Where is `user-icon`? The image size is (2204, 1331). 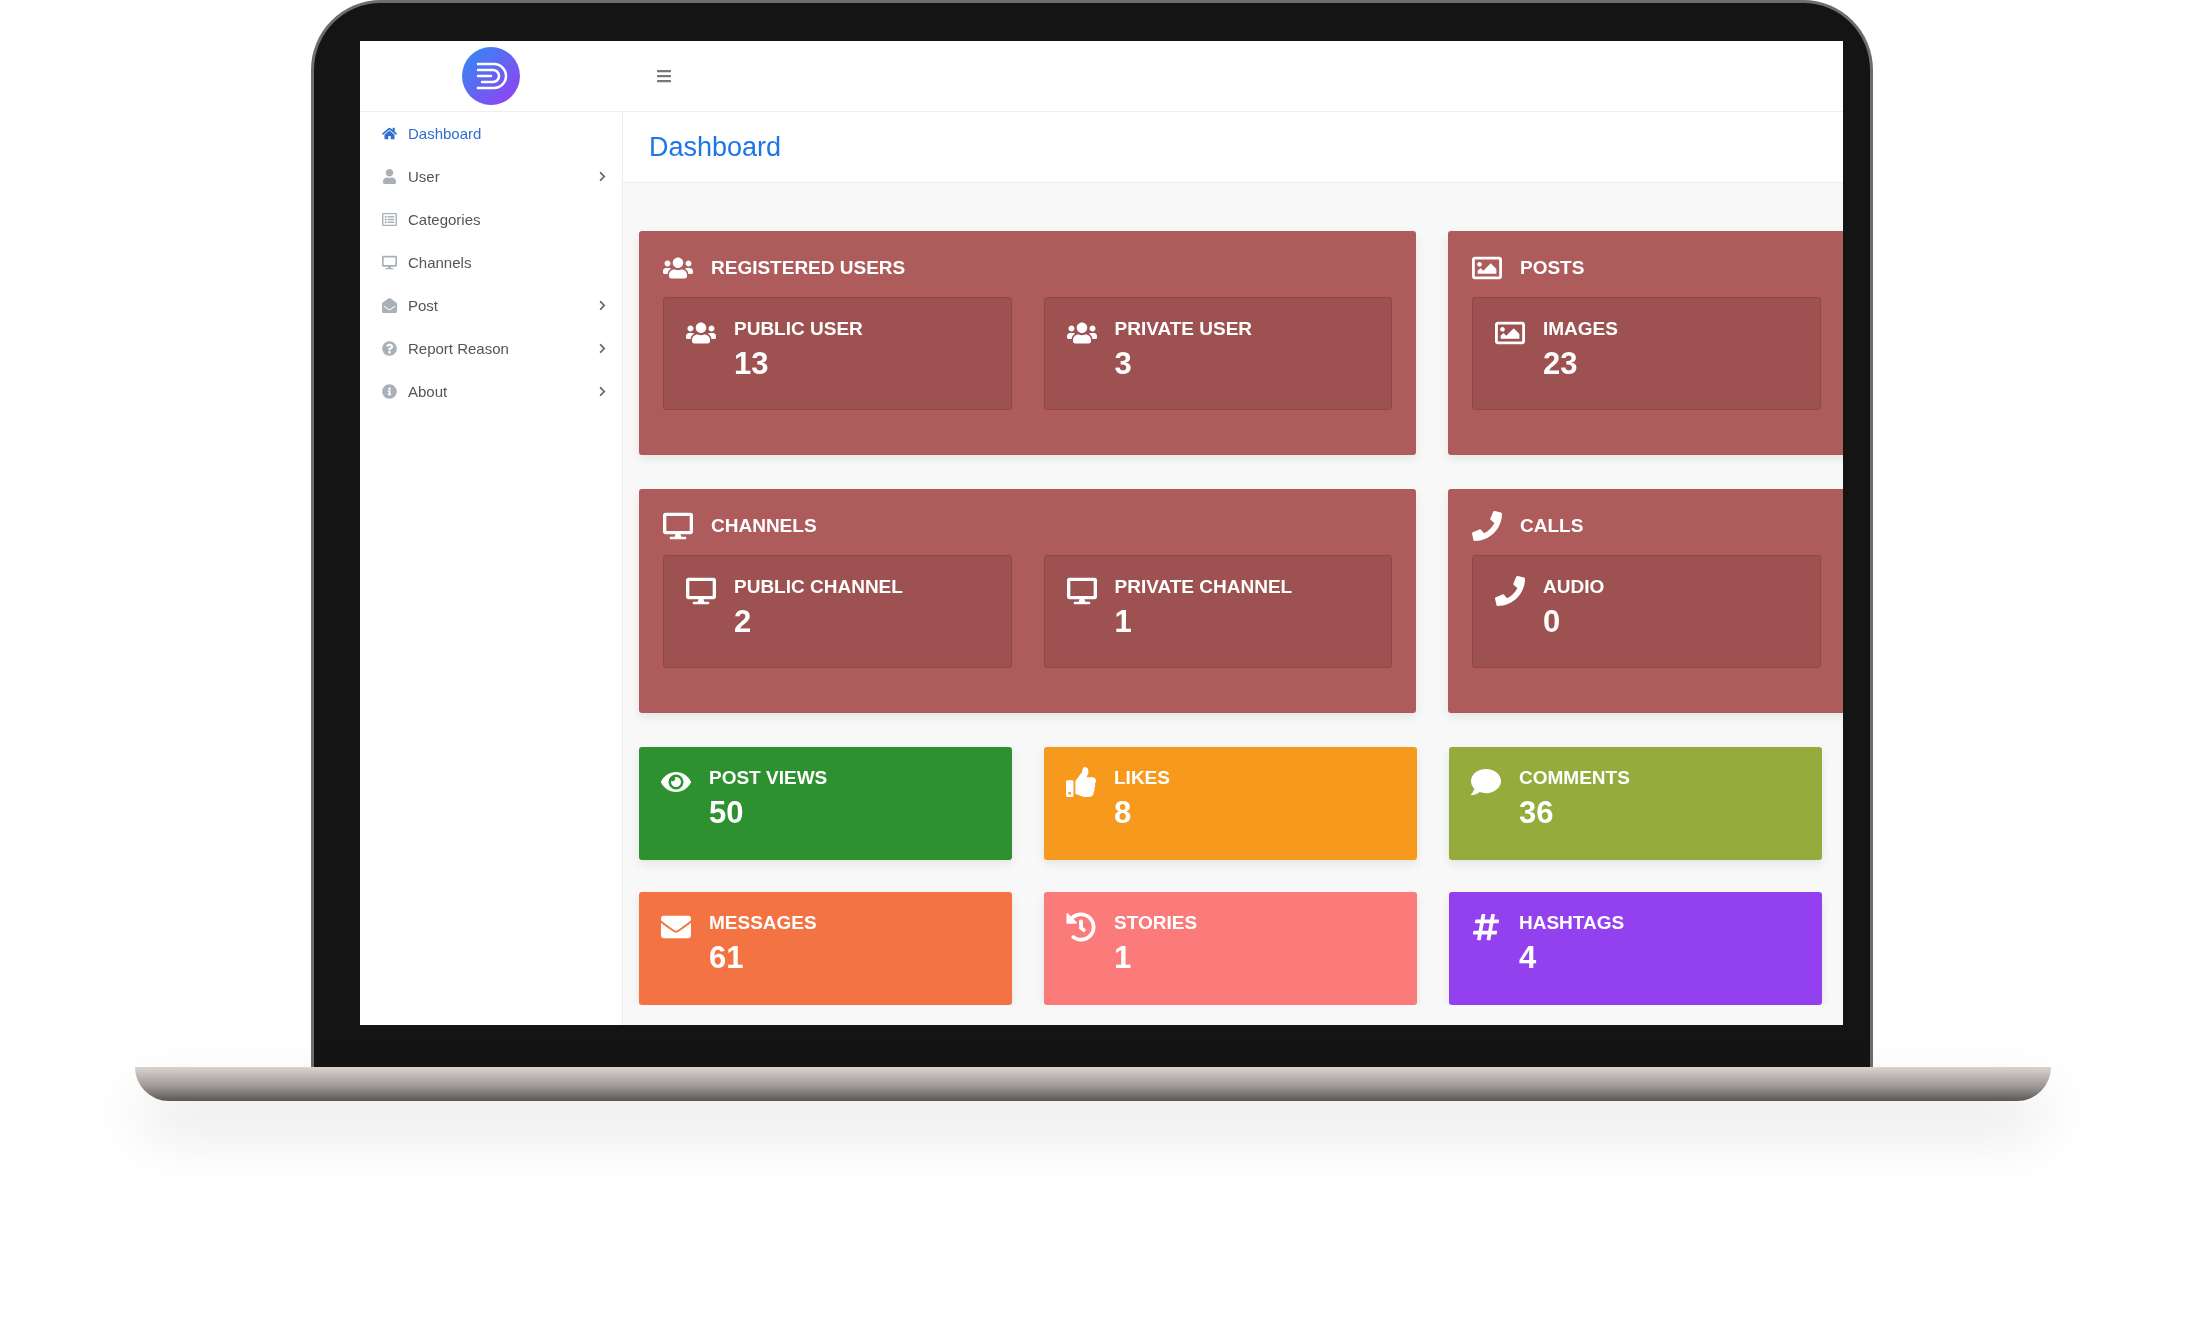
user-icon is located at coordinates (390, 176).